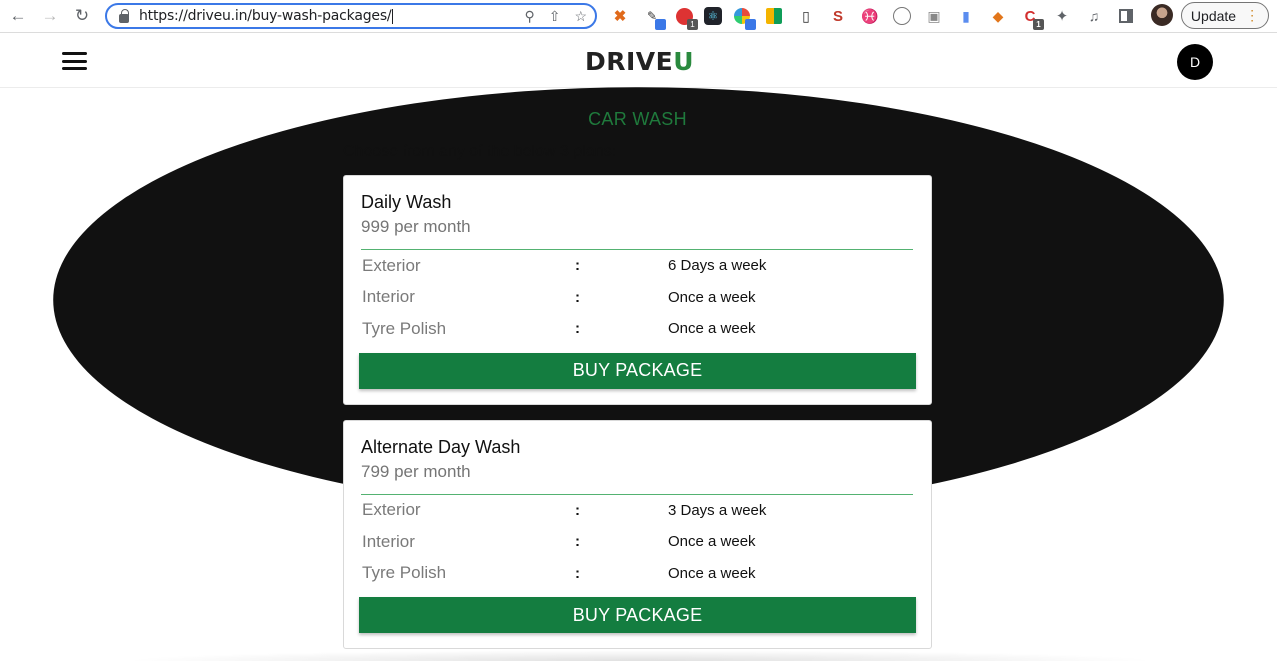 This screenshot has height=661, width=1277. Describe the element at coordinates (18, 16) in the screenshot. I see `back-arrow-icon: ←` at that location.